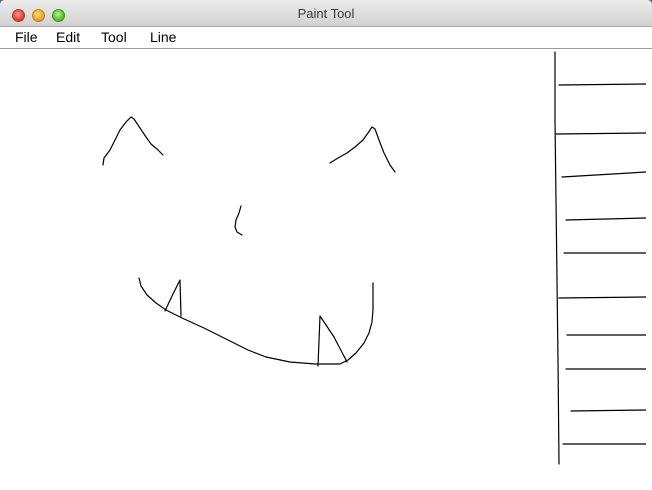 This screenshot has width=652, height=490. Describe the element at coordinates (557, 258) in the screenshot. I see `stroke-ladder-rail` at that location.